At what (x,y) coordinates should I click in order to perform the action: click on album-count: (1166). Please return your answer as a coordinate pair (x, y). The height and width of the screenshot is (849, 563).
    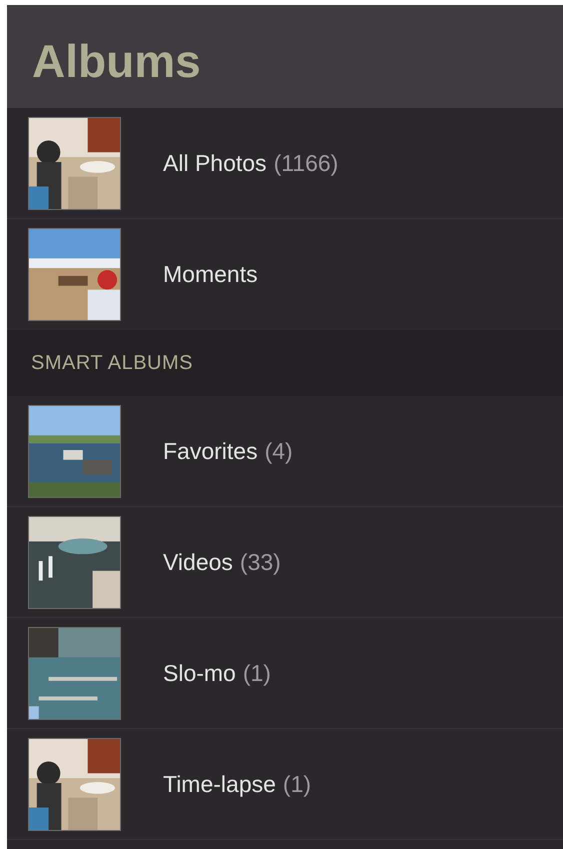
    Looking at the image, I should click on (306, 163).